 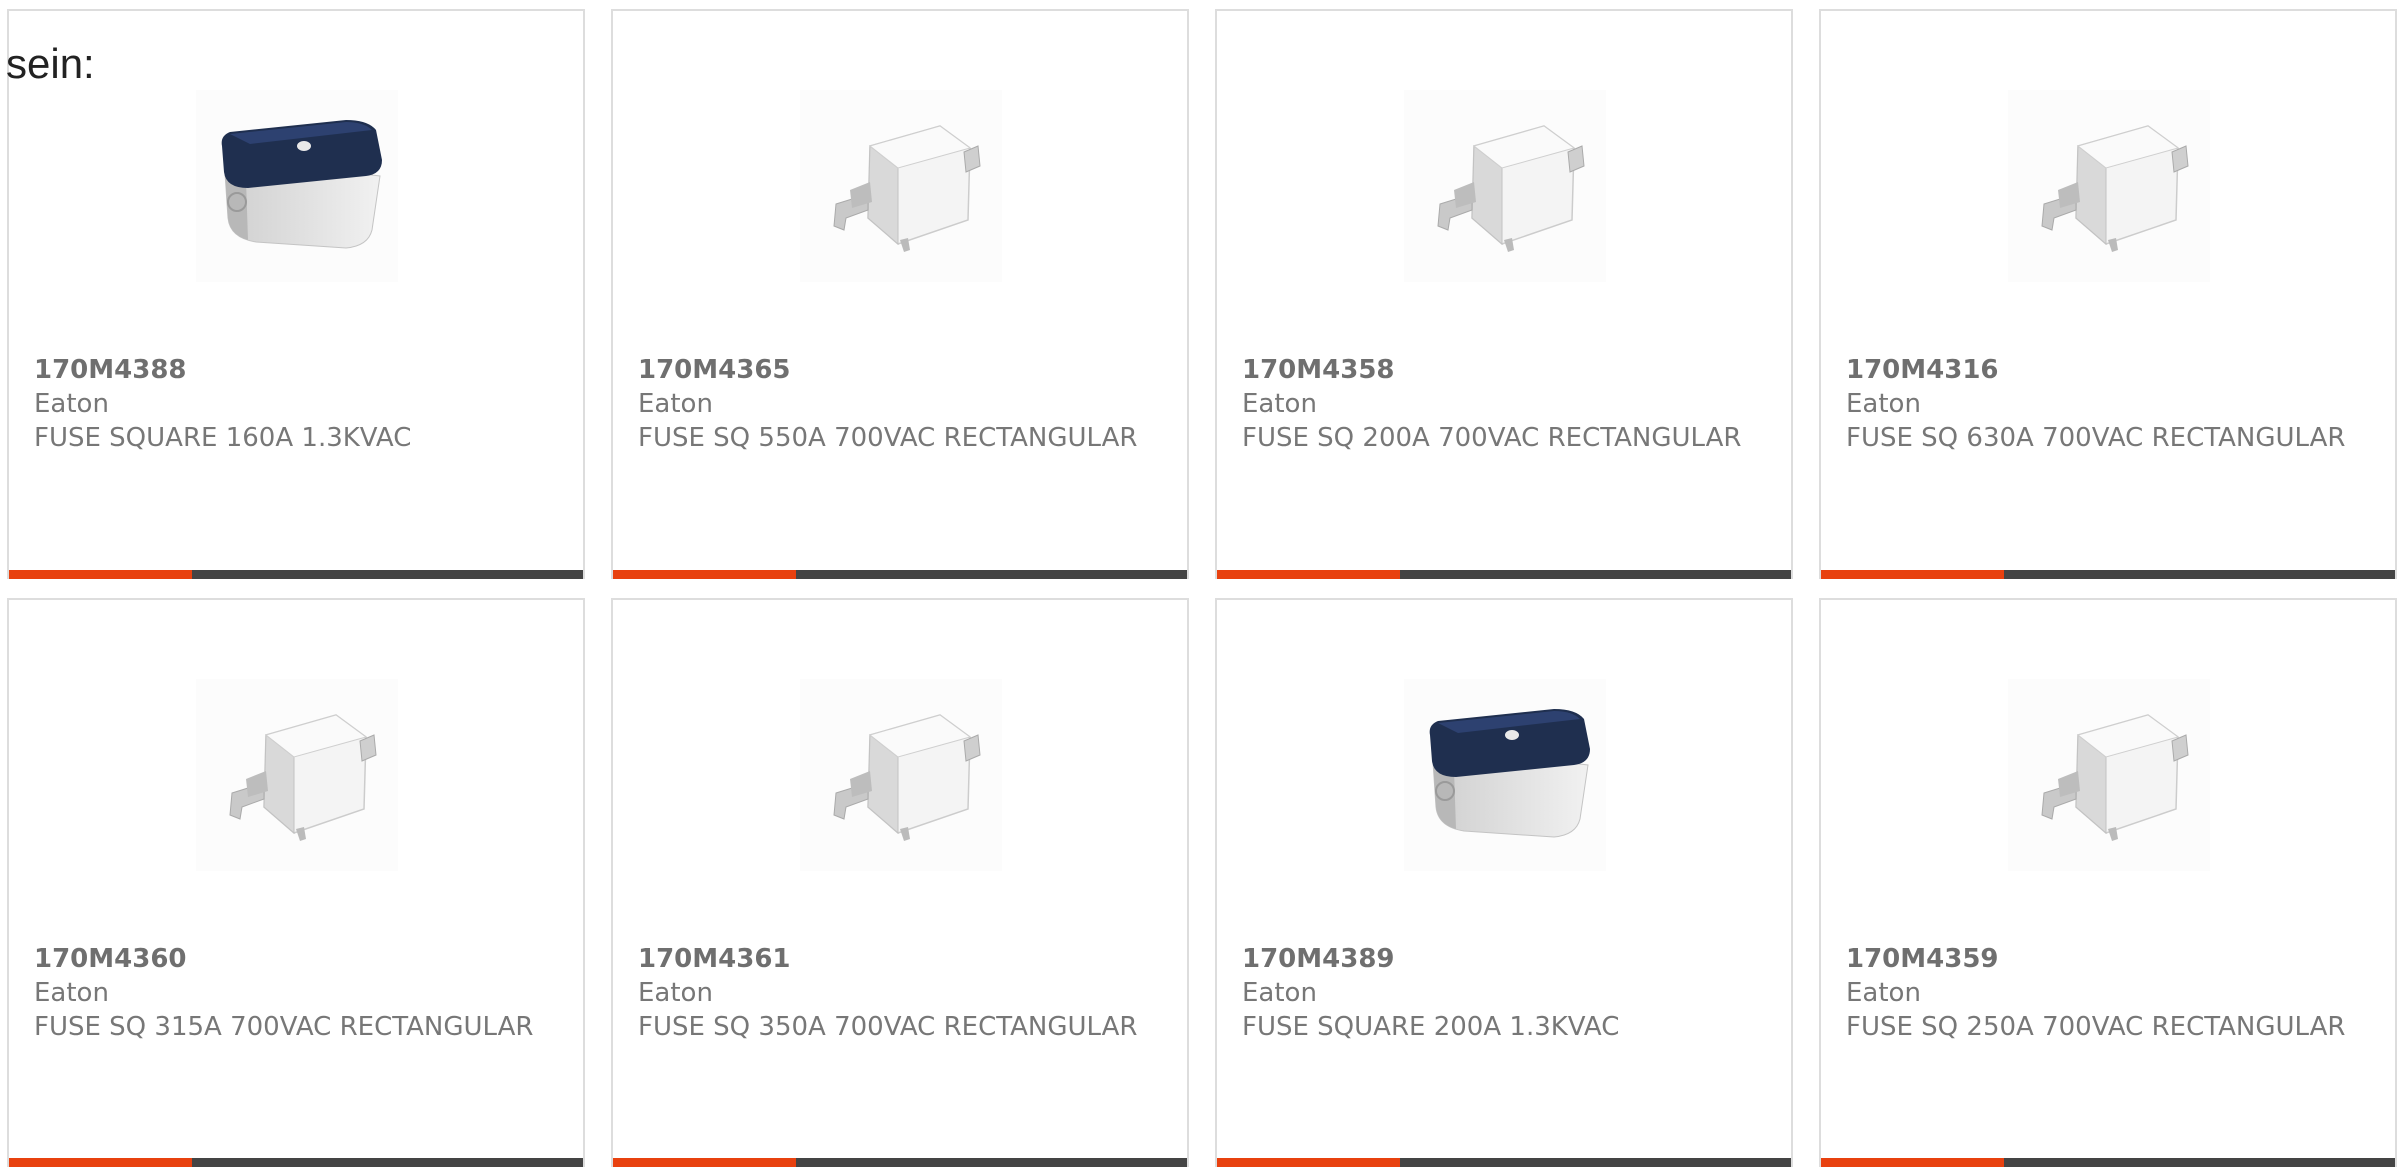 I want to click on product-description: FUSE SQ 250A 700VAC RECTANGULAR, so click(x=2096, y=1027).